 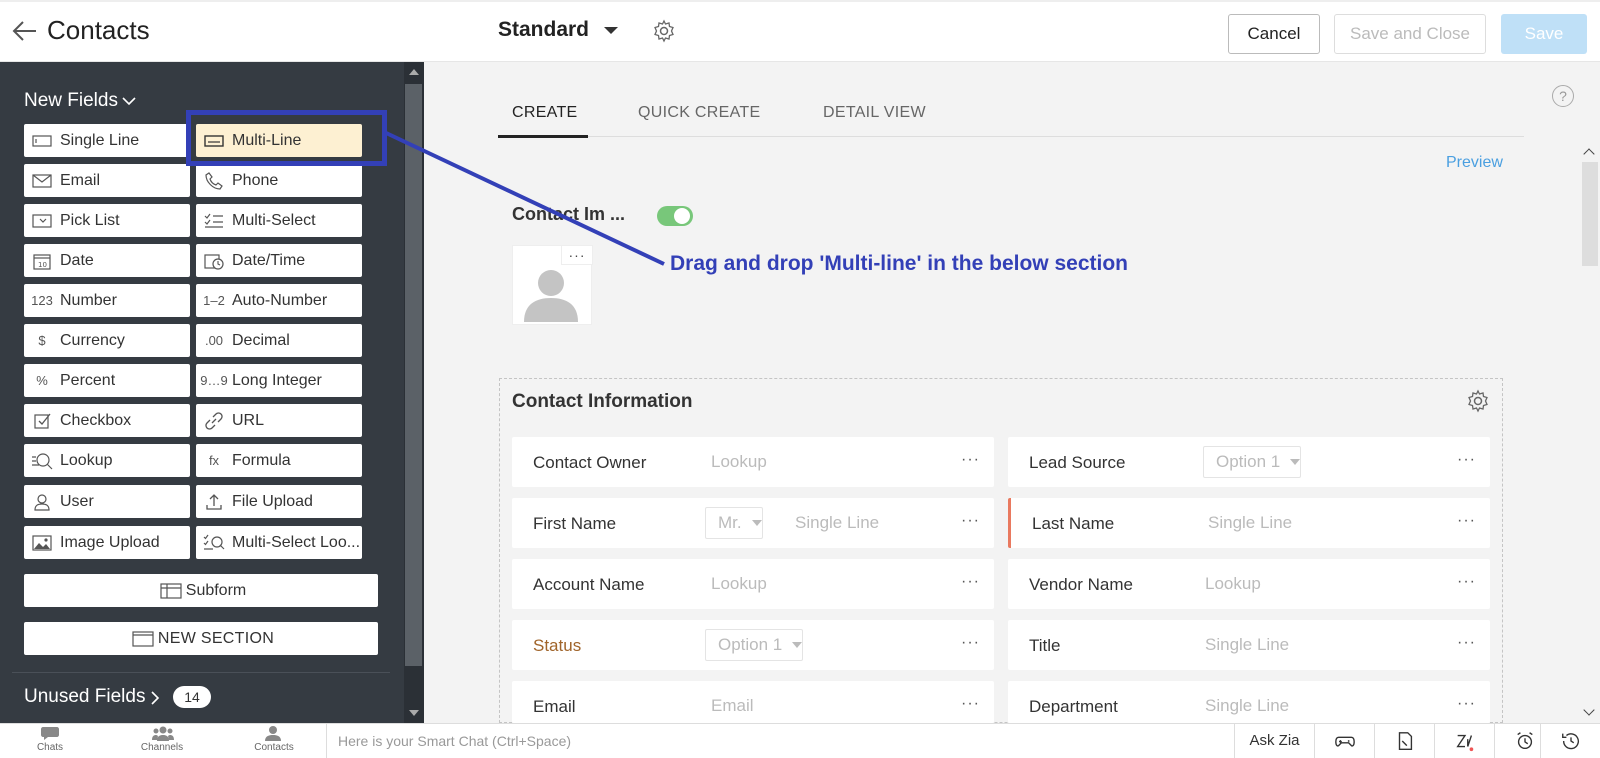 I want to click on ask-zia-button: Ask Zia, so click(x=1274, y=740).